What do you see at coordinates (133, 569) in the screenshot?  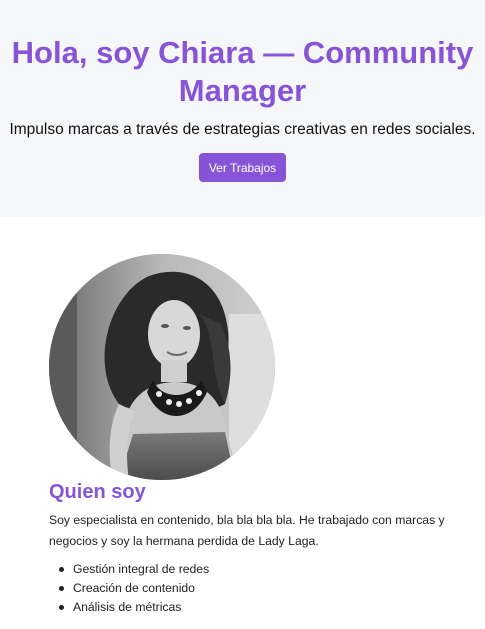 I see `skill-item: Gestión integral de redes` at bounding box center [133, 569].